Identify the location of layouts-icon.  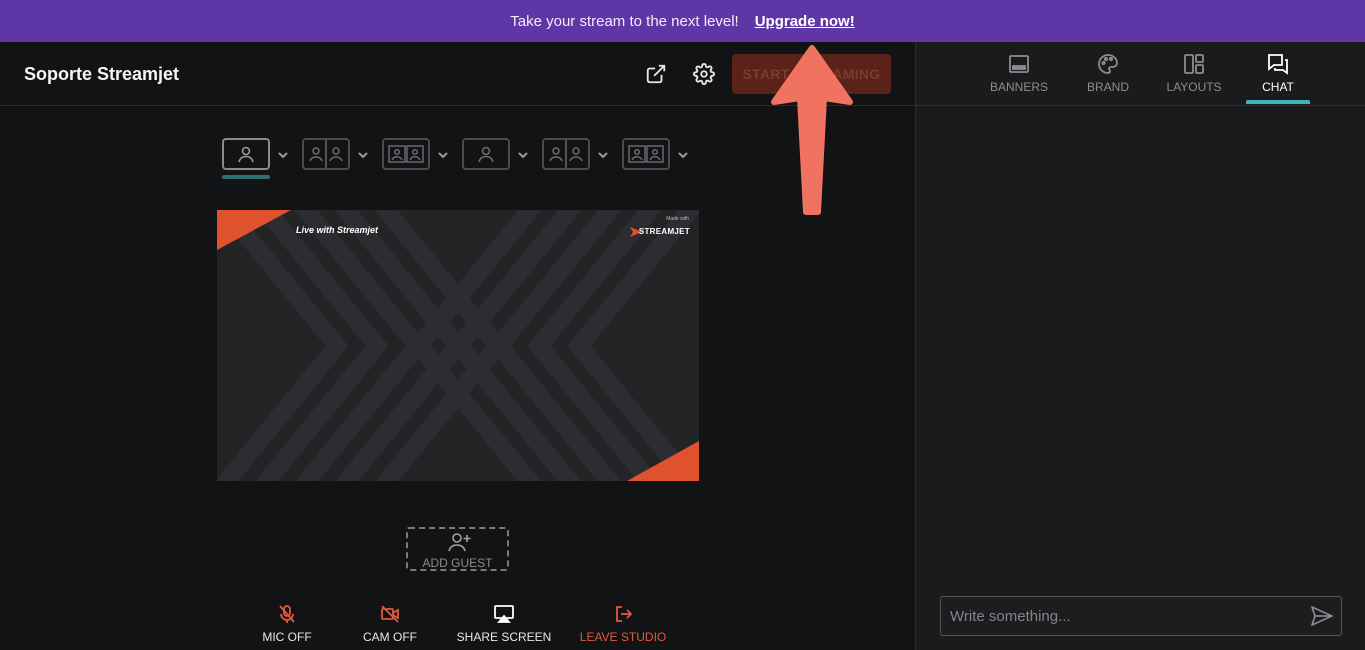
(1194, 64).